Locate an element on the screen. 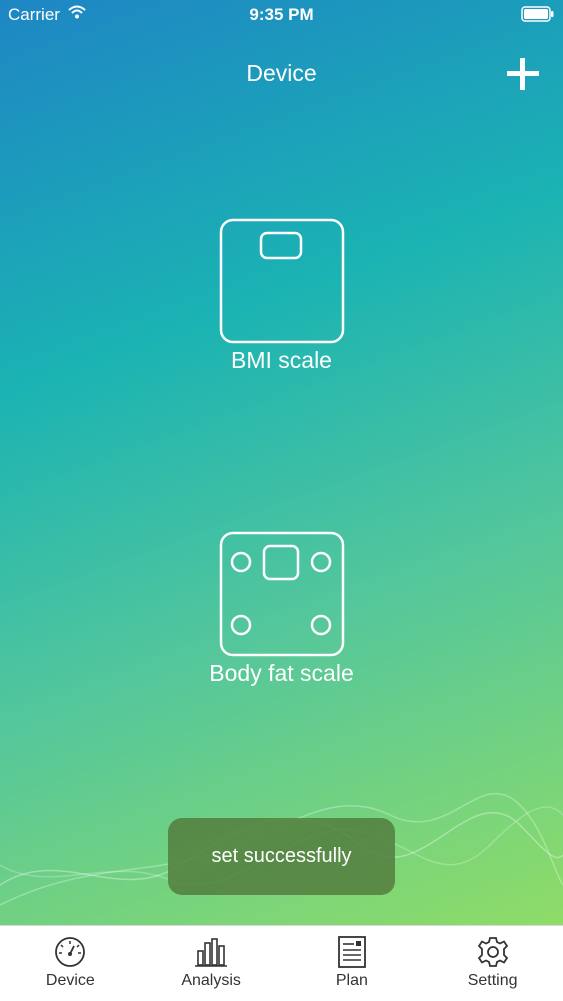  body-fat-scale-icon is located at coordinates (281, 594).